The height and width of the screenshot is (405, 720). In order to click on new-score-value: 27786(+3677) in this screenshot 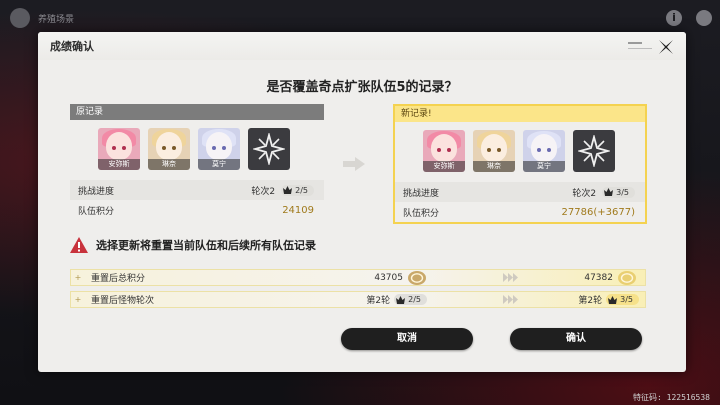, I will do `click(598, 212)`.